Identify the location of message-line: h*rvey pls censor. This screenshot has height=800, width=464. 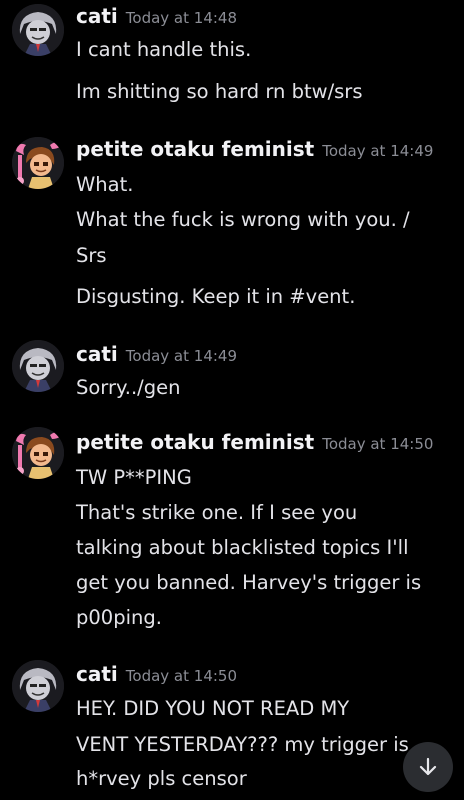
(161, 778).